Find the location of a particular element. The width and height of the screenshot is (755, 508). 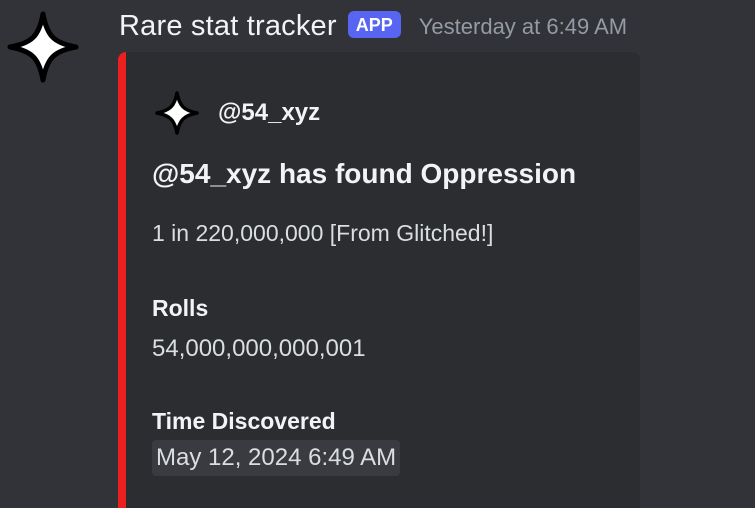

field-name-rolls: Rolls is located at coordinates (180, 308).